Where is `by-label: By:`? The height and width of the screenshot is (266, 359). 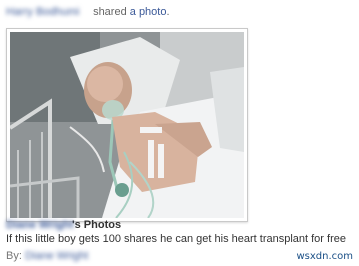 by-label: By: is located at coordinates (14, 256).